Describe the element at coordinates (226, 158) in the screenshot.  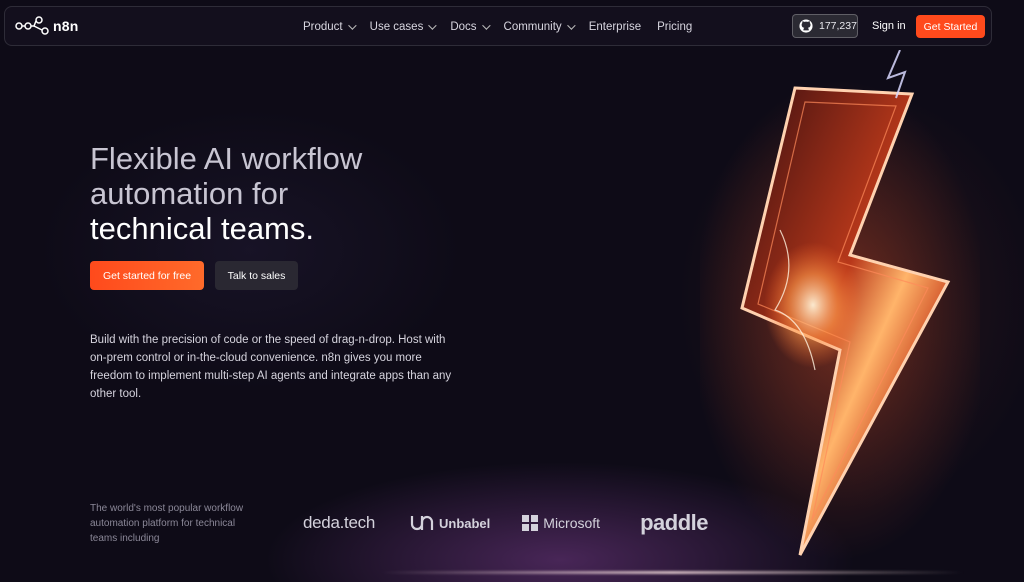
I see `hero-title-line-1: Flexible AI workflow` at that location.